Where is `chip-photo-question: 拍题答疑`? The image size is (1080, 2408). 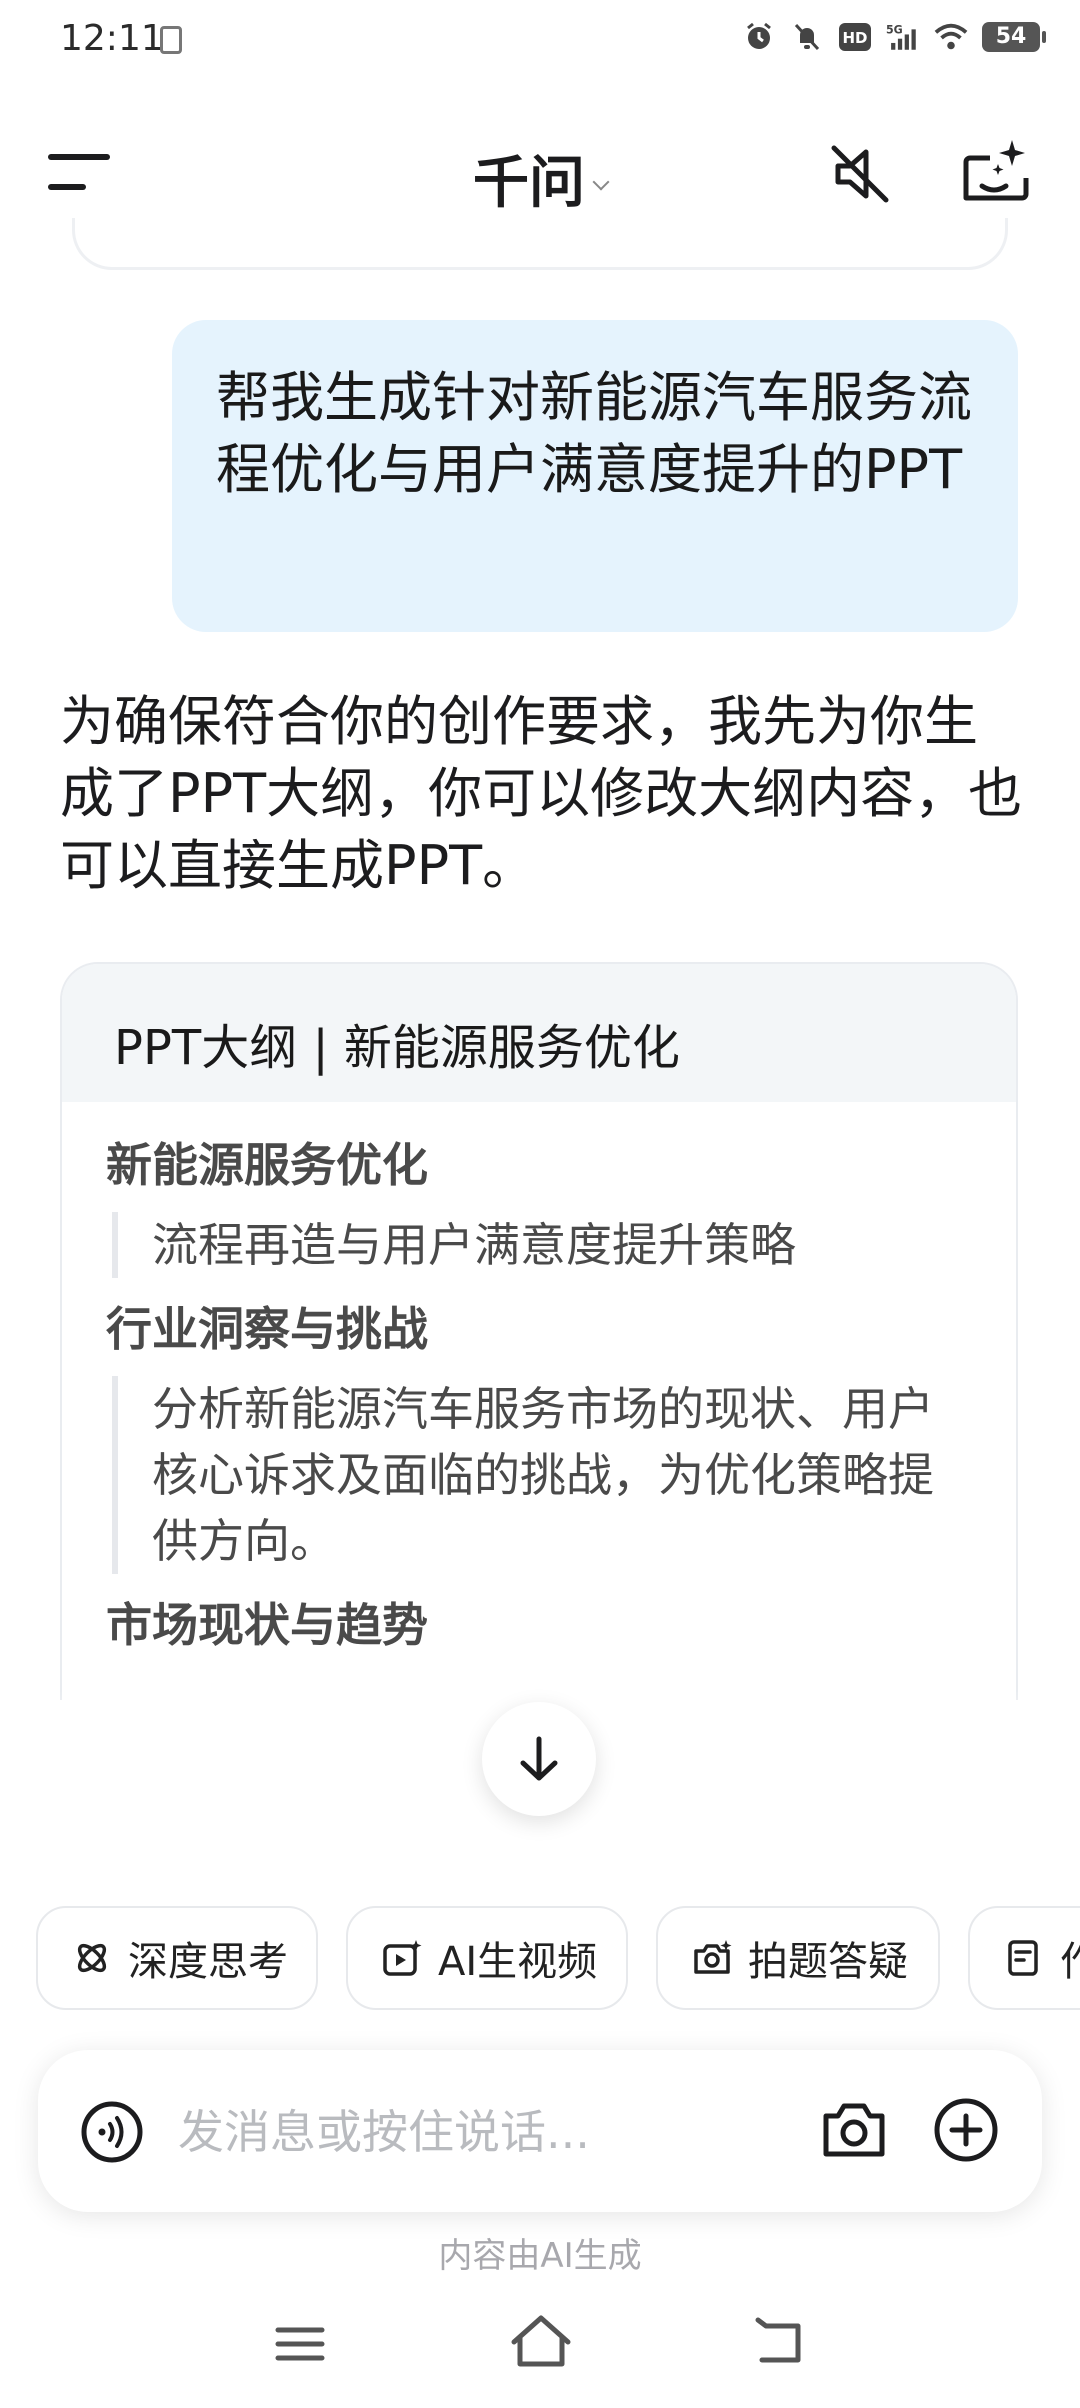
chip-photo-question: 拍题答疑 is located at coordinates (798, 1958).